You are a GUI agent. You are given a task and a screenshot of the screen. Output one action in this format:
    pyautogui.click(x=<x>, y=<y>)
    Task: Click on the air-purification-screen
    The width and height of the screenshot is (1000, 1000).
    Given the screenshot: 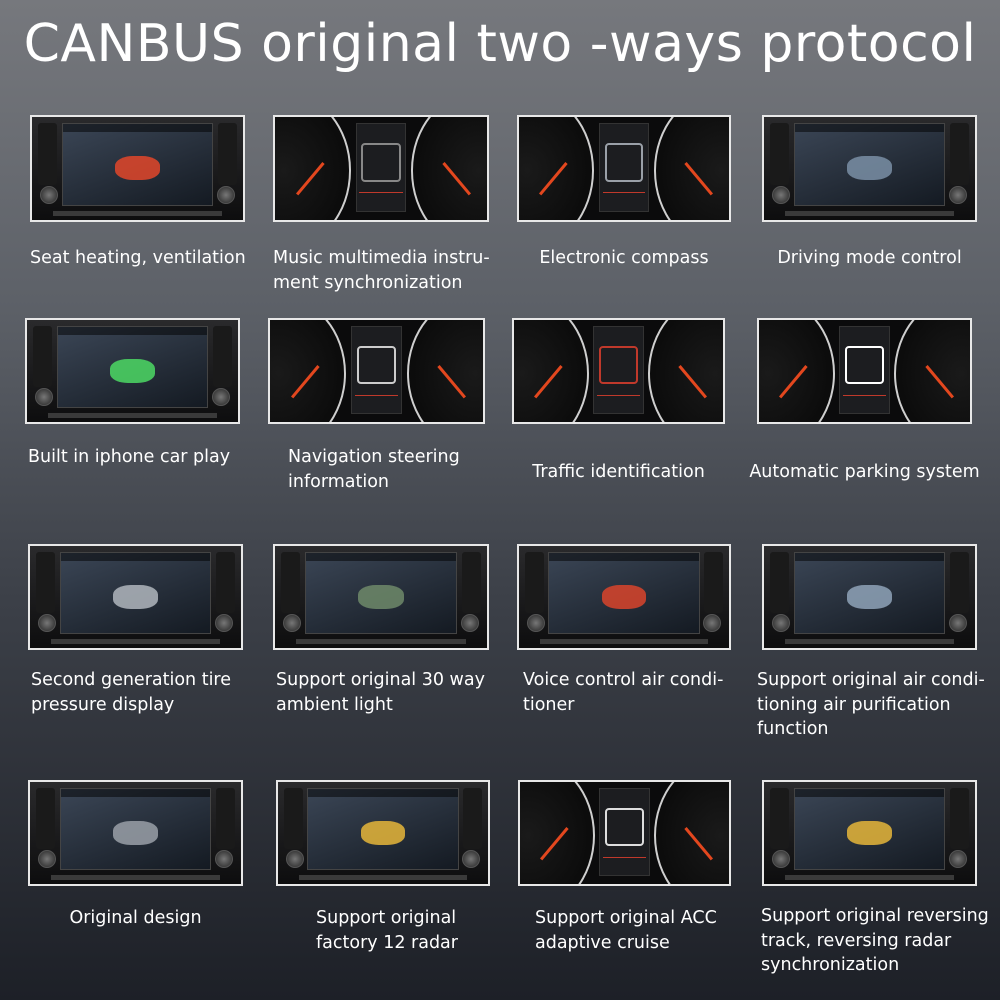 What is the action you would take?
    pyautogui.click(x=869, y=597)
    